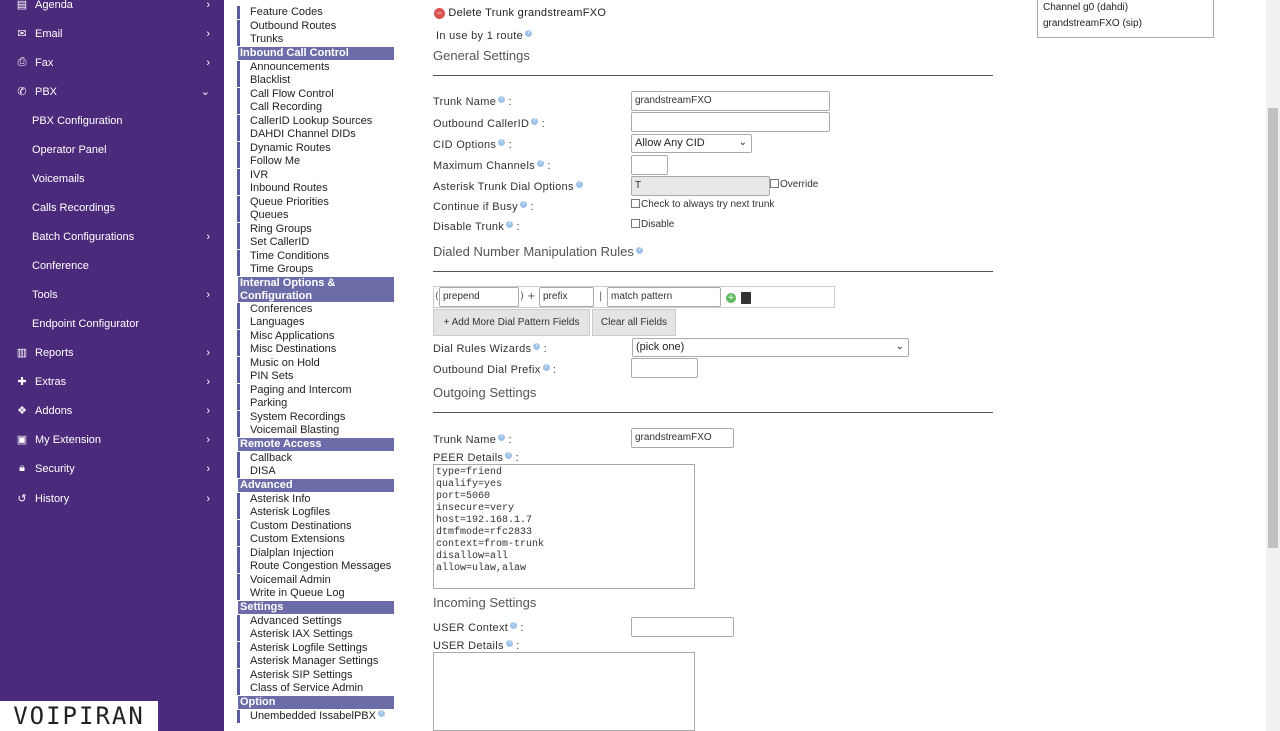 The height and width of the screenshot is (731, 1280). What do you see at coordinates (112, 62) in the screenshot?
I see `nav-item-fax: ⎙ Fax ›` at bounding box center [112, 62].